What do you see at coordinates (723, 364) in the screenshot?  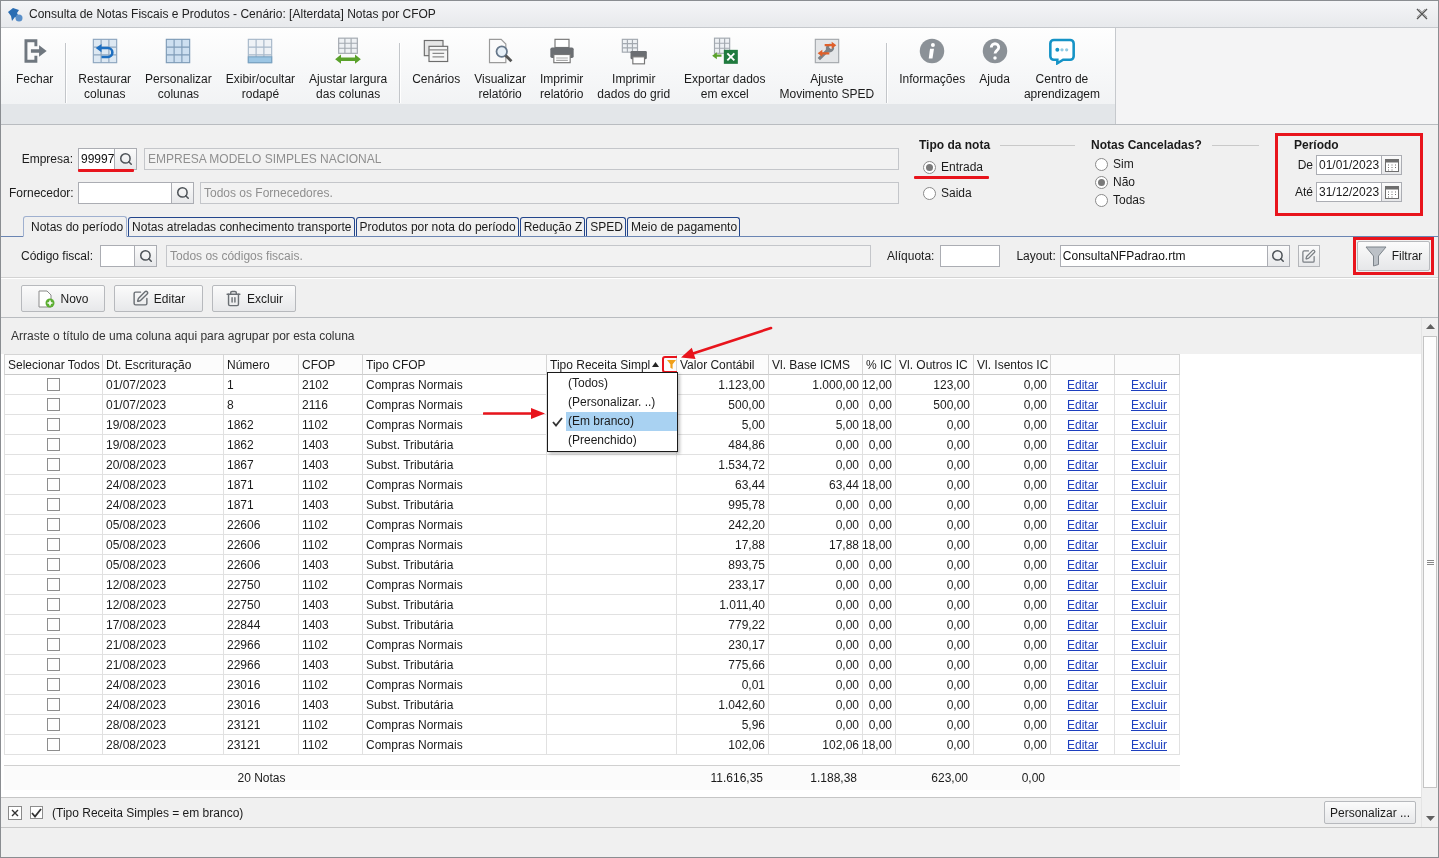 I see `column-header: Valor Contábil` at bounding box center [723, 364].